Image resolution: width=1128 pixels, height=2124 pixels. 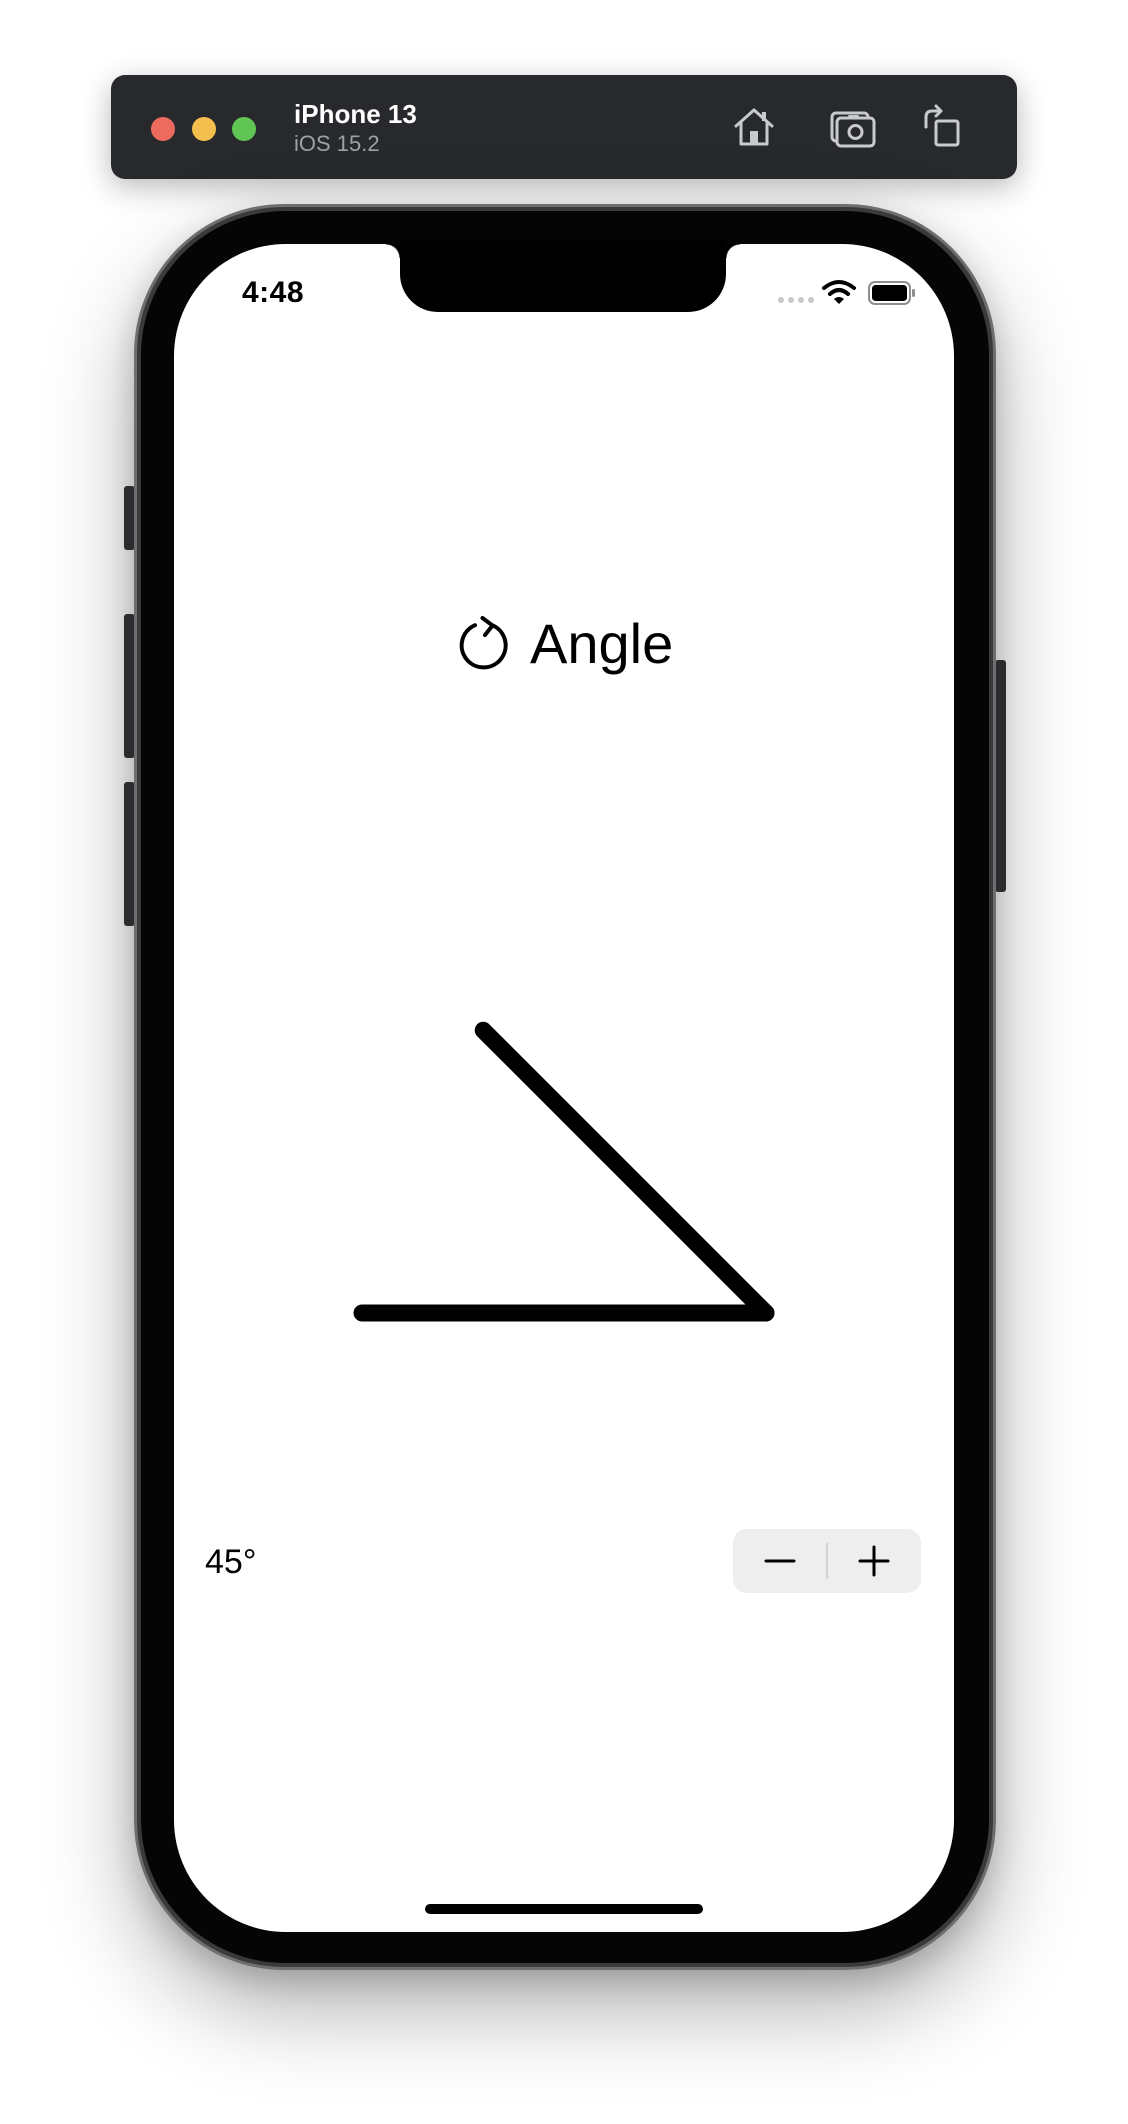 What do you see at coordinates (796, 301) in the screenshot?
I see `cellular-signal-icon` at bounding box center [796, 301].